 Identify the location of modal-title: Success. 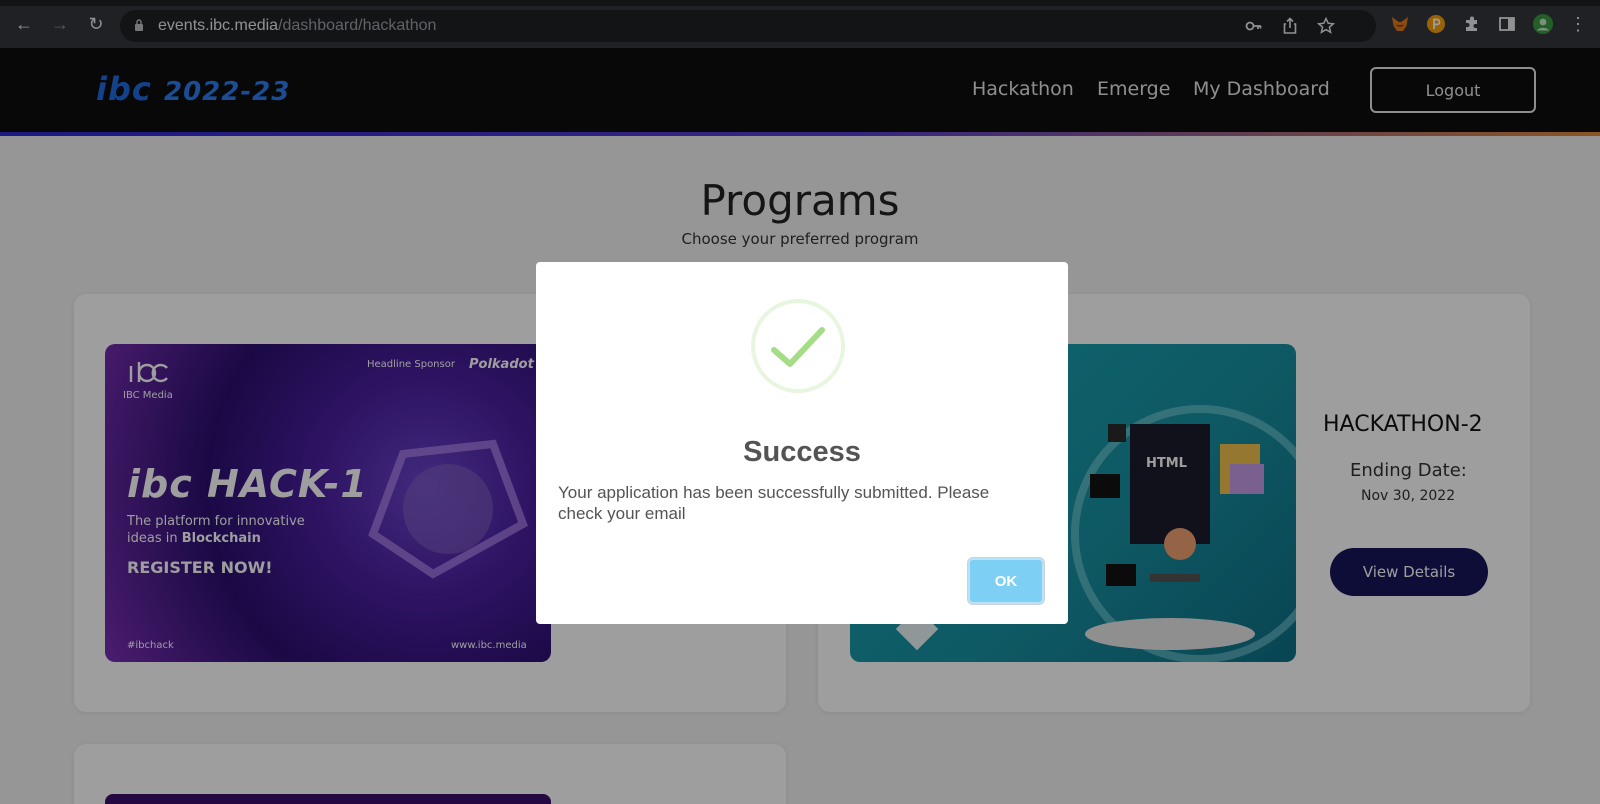
(802, 452).